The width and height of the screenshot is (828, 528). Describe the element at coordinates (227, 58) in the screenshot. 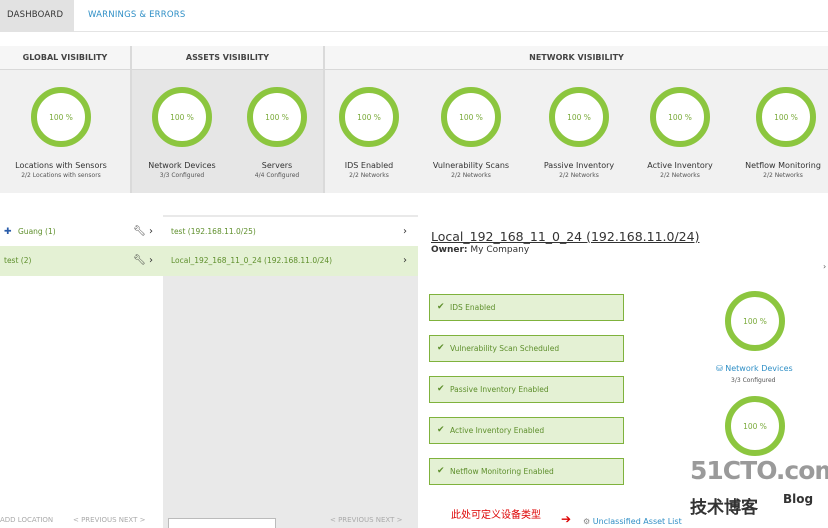

I see `assets-visibility-header: ASSETS VISIBILITY` at that location.